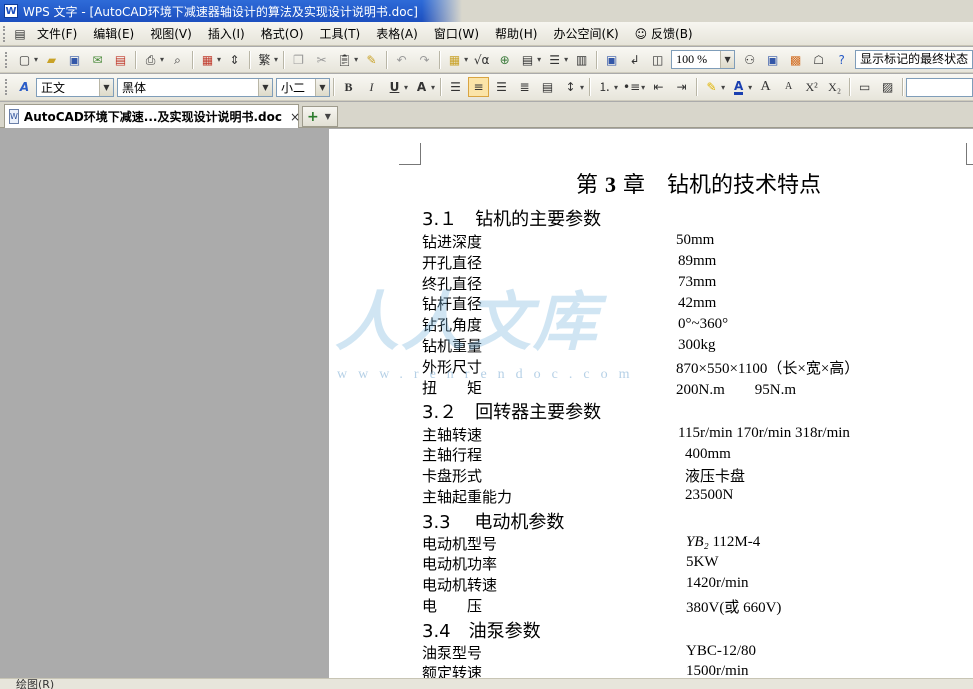  I want to click on shrink-font-label: A, so click(788, 86).